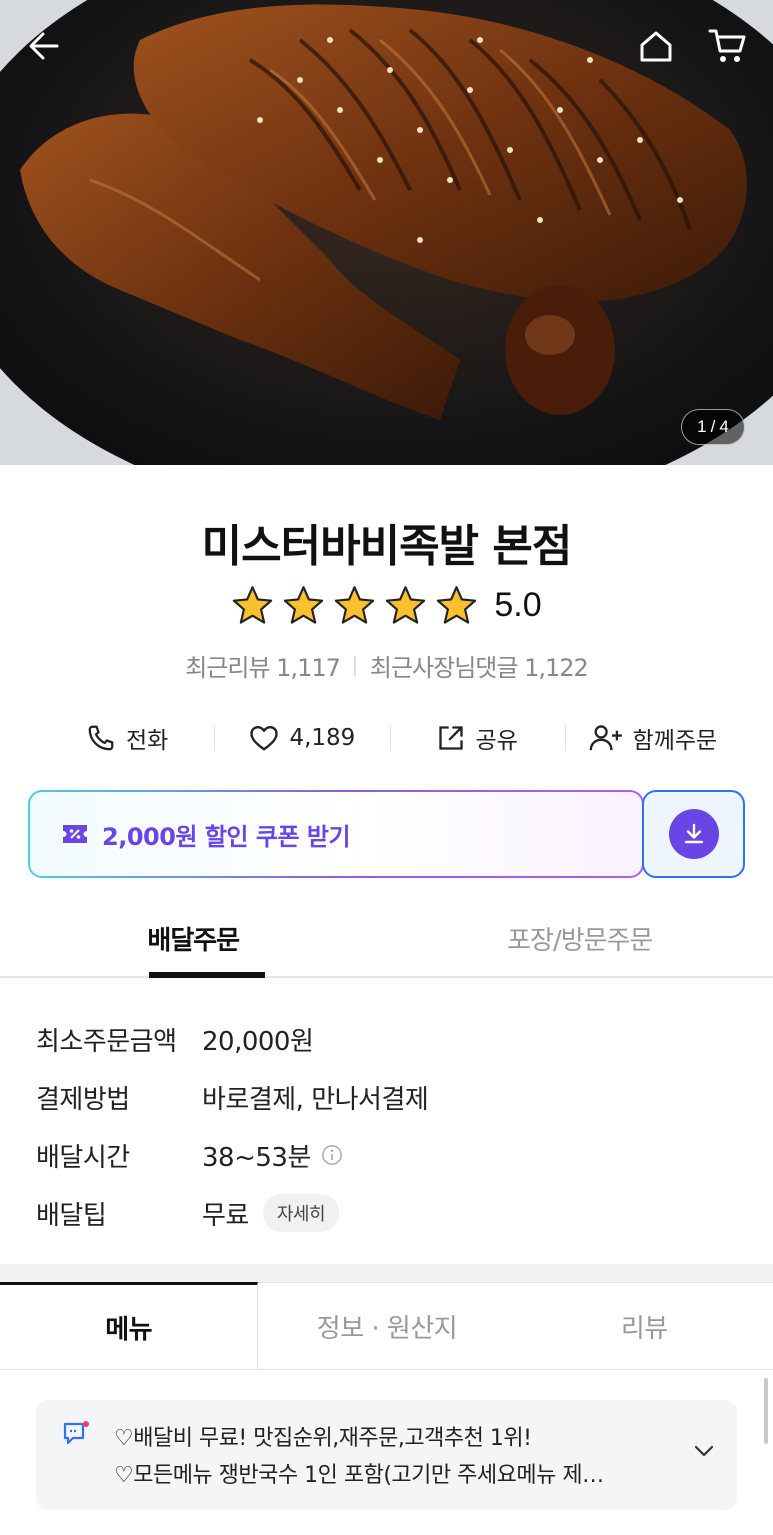  I want to click on chevron-down-icon, so click(704, 1451).